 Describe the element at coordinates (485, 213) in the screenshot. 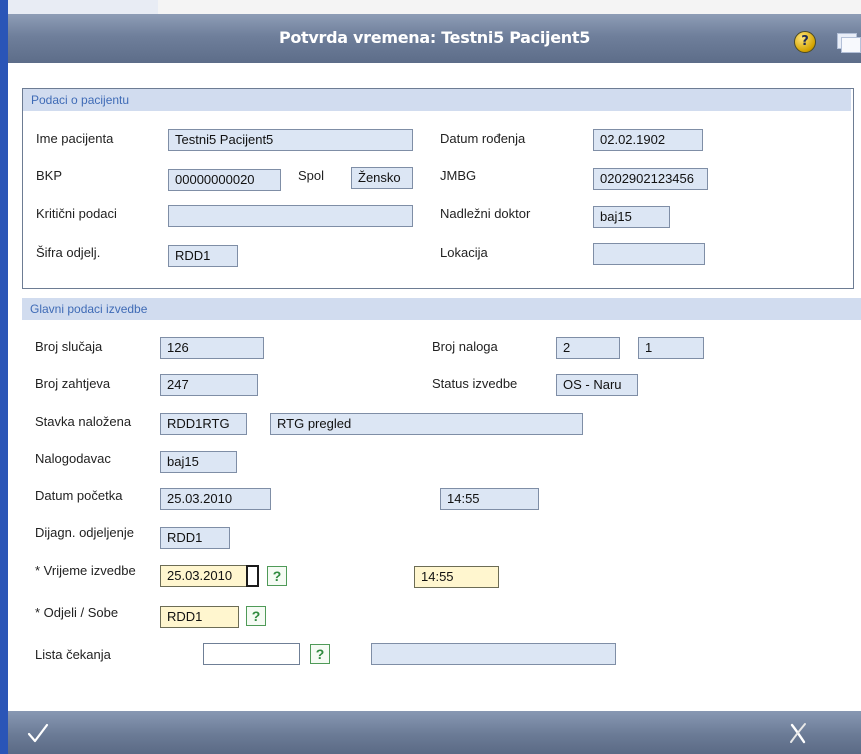

I see `doctor-label: Nadležni doktor` at that location.